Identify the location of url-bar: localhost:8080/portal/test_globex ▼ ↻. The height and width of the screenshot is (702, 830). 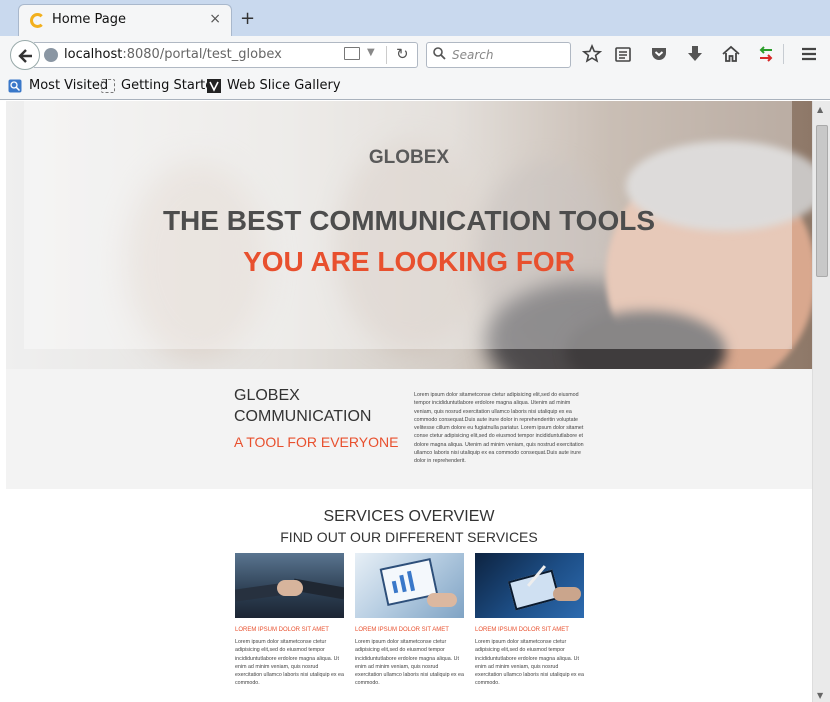
(226, 55).